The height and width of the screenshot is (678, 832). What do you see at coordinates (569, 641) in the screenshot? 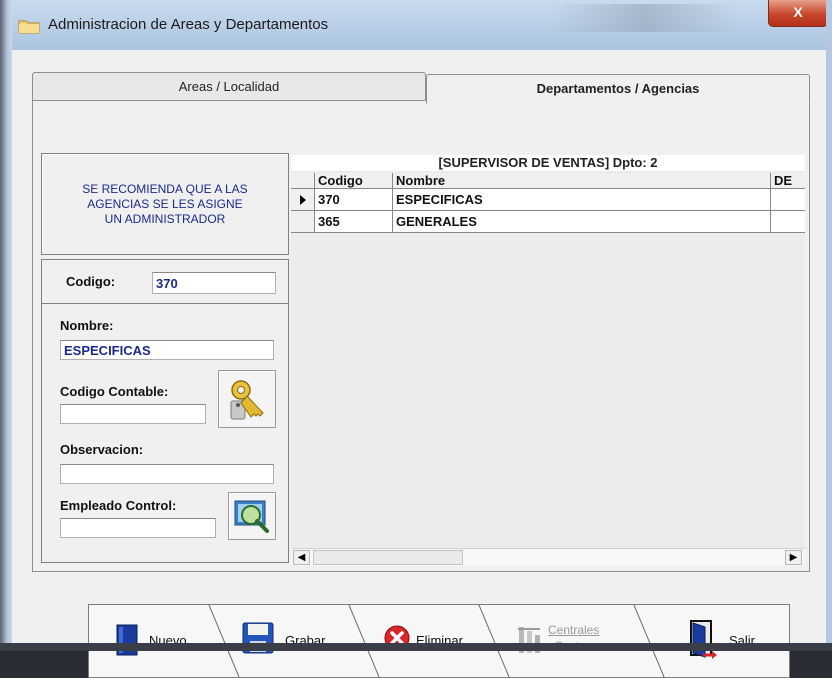
I see `centrales-costos-button: Centrales Costos` at bounding box center [569, 641].